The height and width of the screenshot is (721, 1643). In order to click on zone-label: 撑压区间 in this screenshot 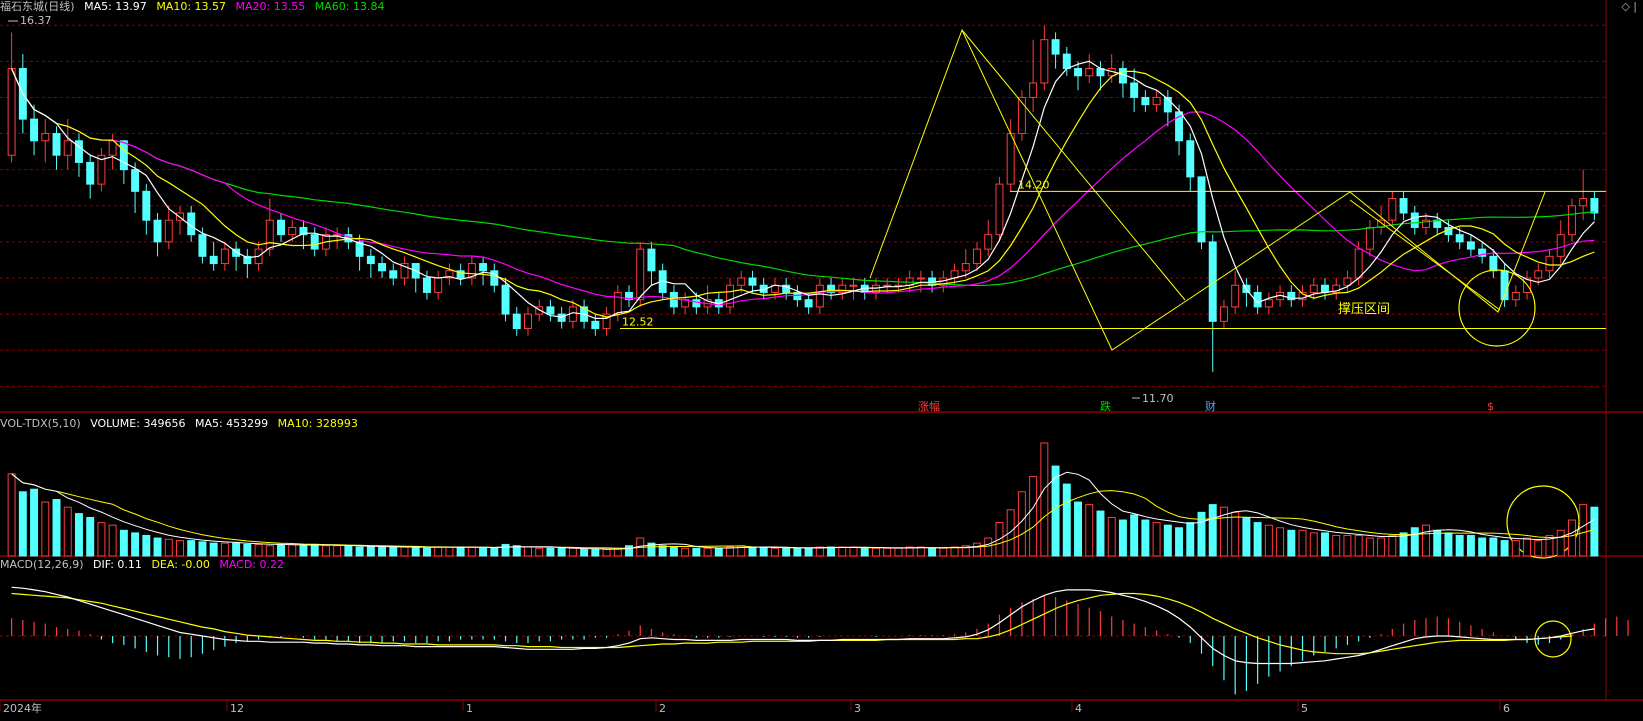, I will do `click(1364, 309)`.